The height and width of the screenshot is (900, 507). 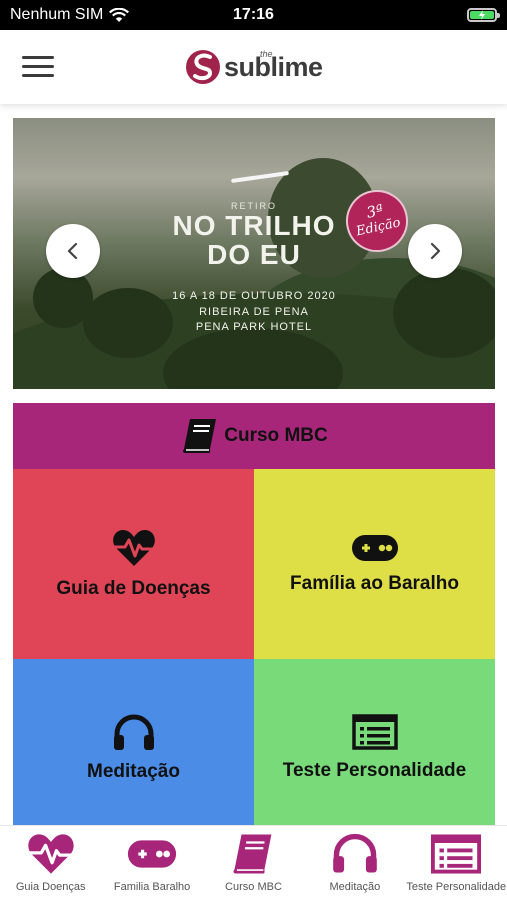 What do you see at coordinates (273, 66) in the screenshot?
I see `logo-name-text: sublime` at bounding box center [273, 66].